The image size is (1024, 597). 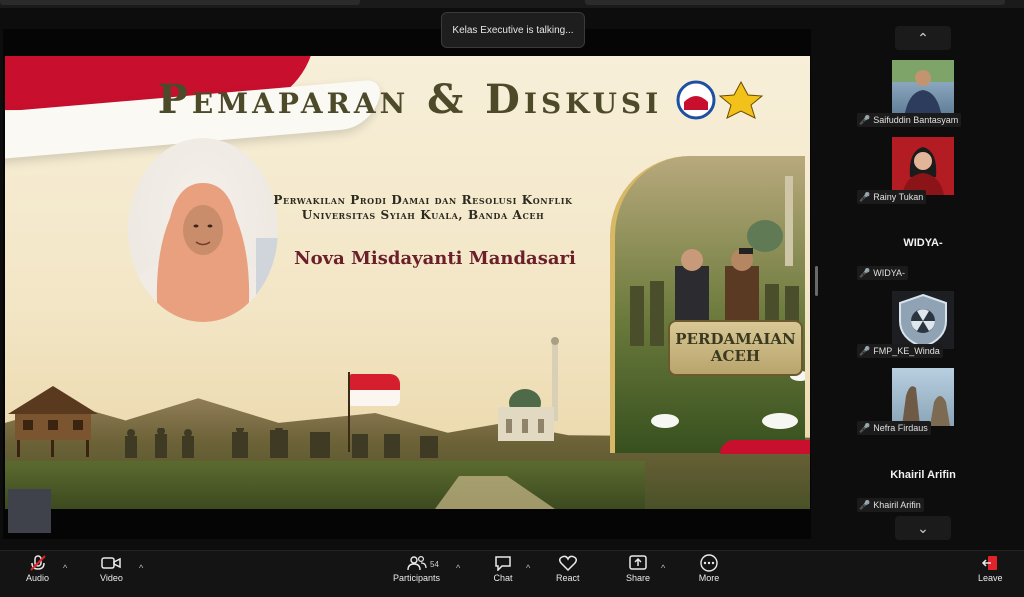 I want to click on peace-artwork, so click(x=707, y=304).